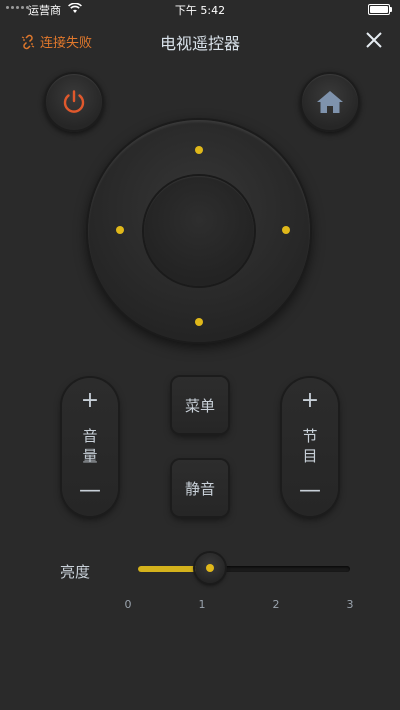 This screenshot has height=710, width=400. Describe the element at coordinates (90, 491) in the screenshot. I see `volume-down-button: —` at that location.